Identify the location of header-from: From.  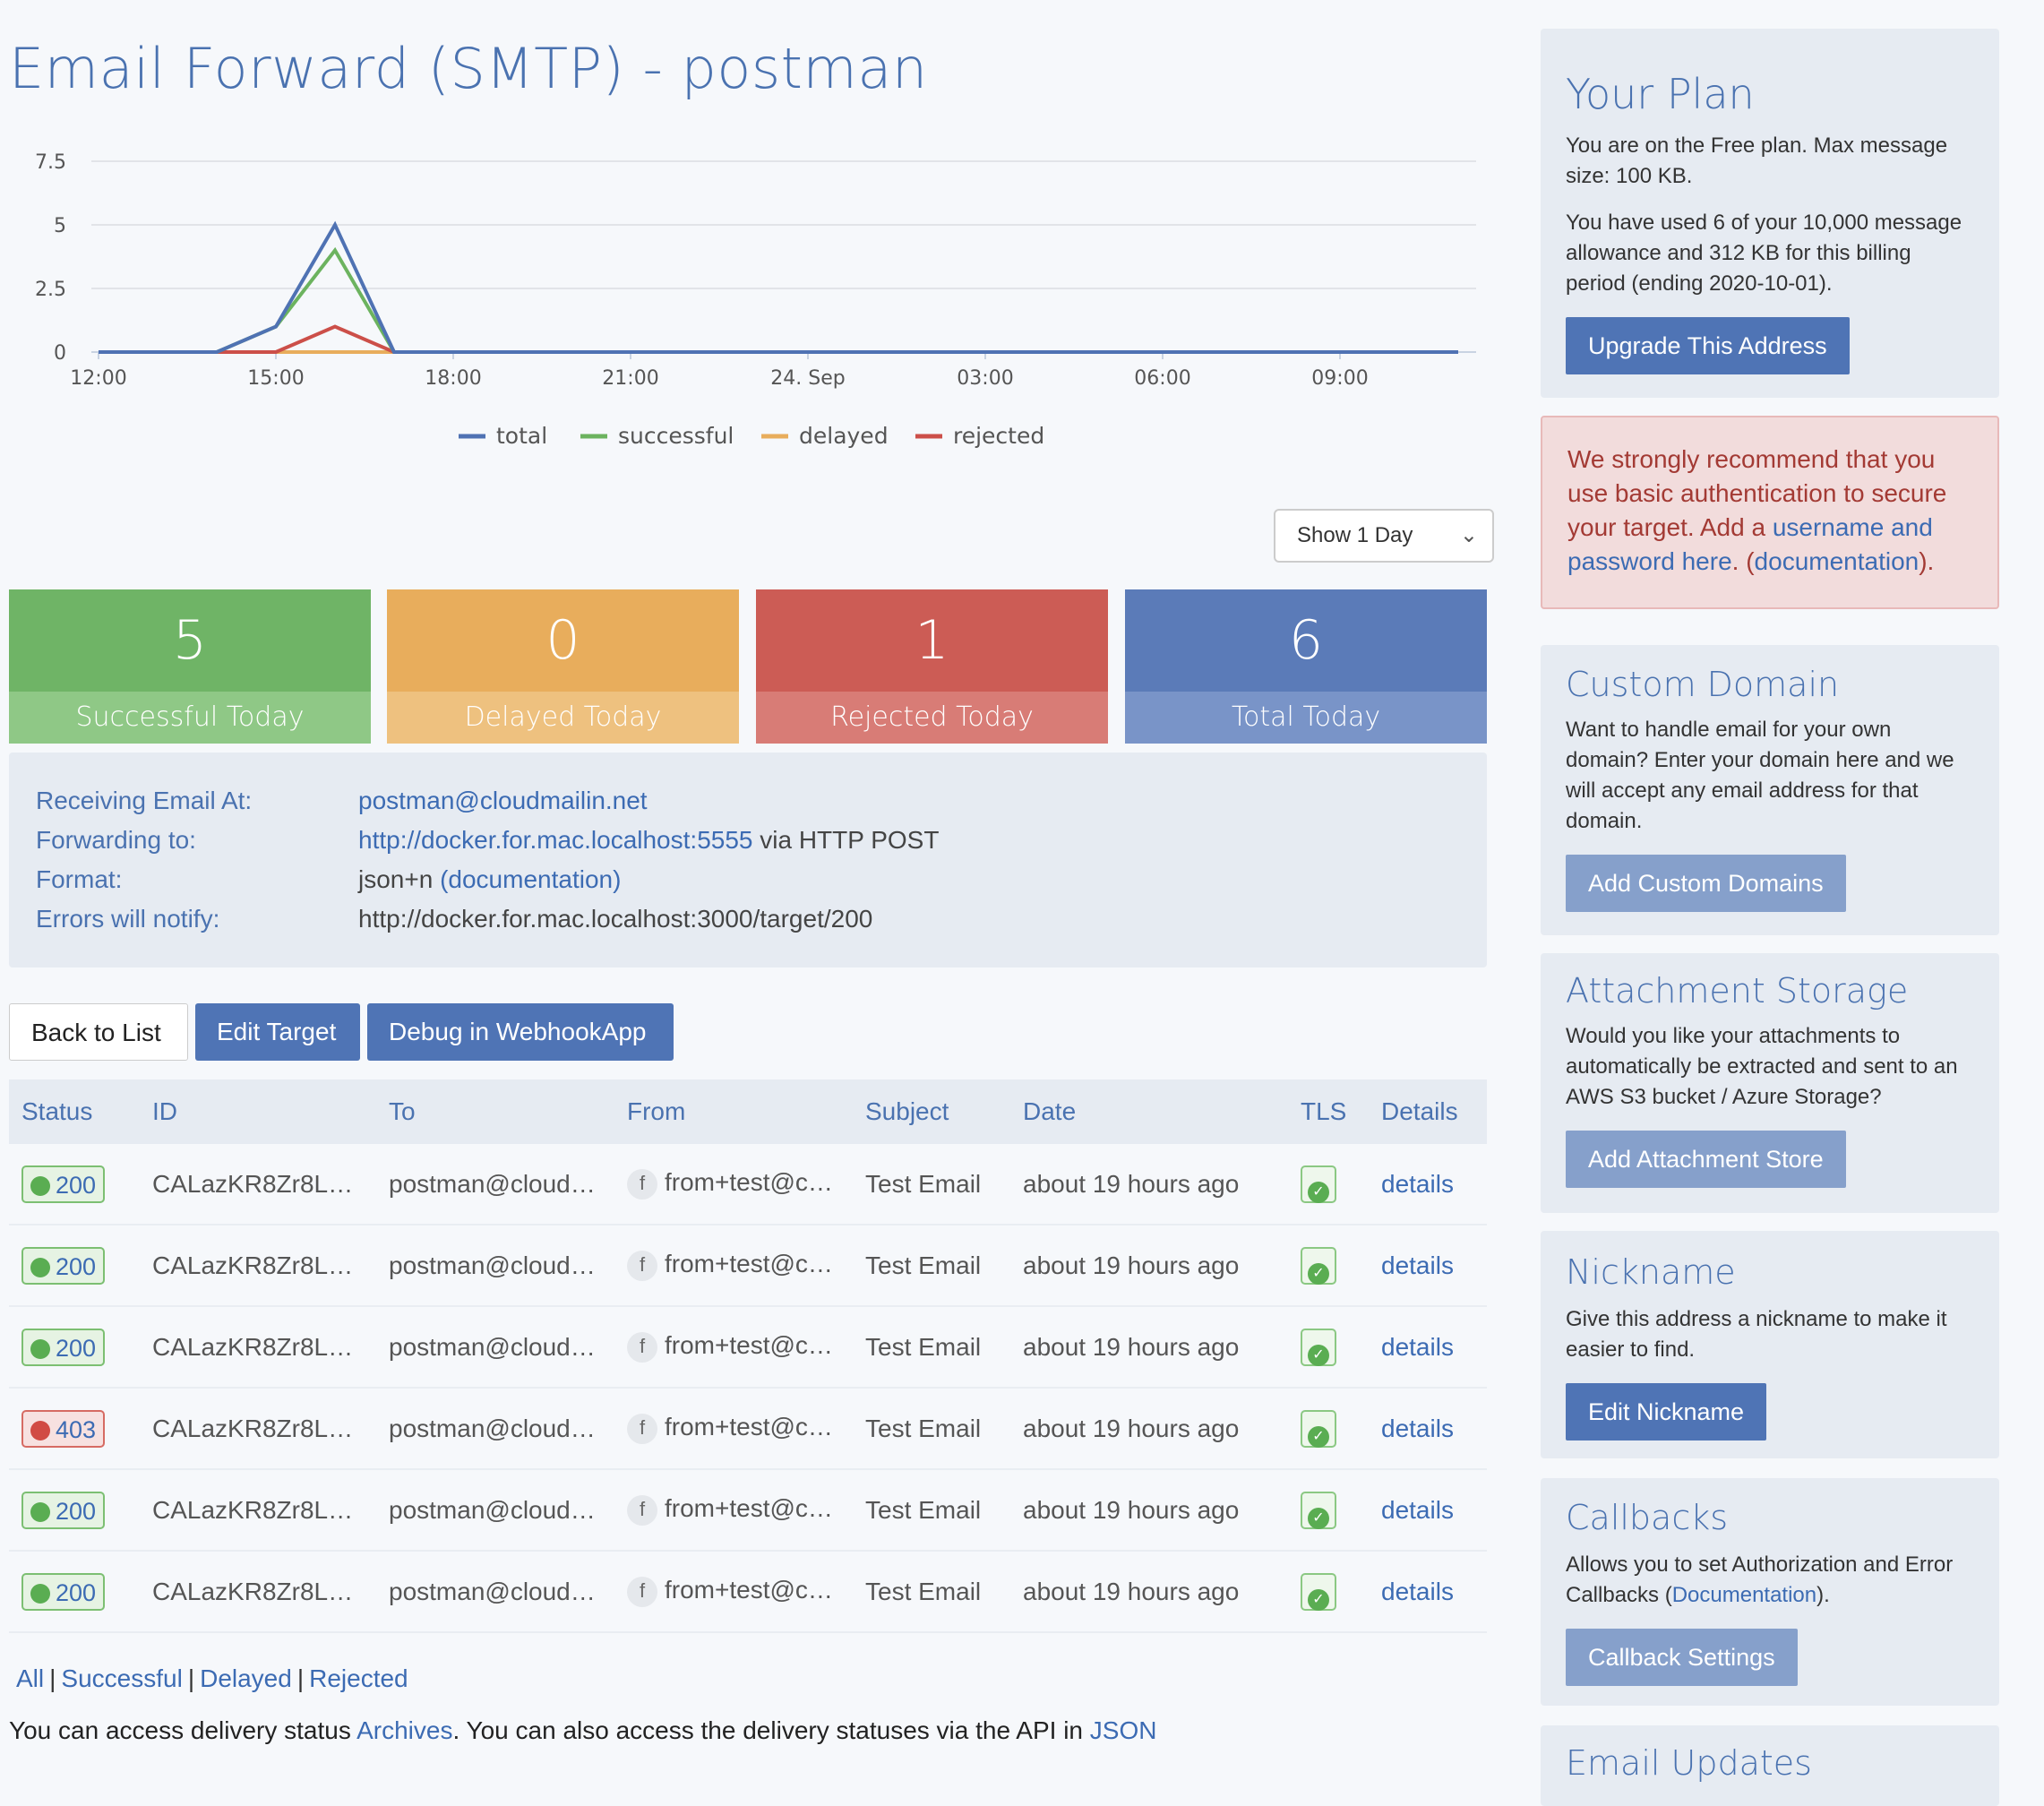
(733, 1111).